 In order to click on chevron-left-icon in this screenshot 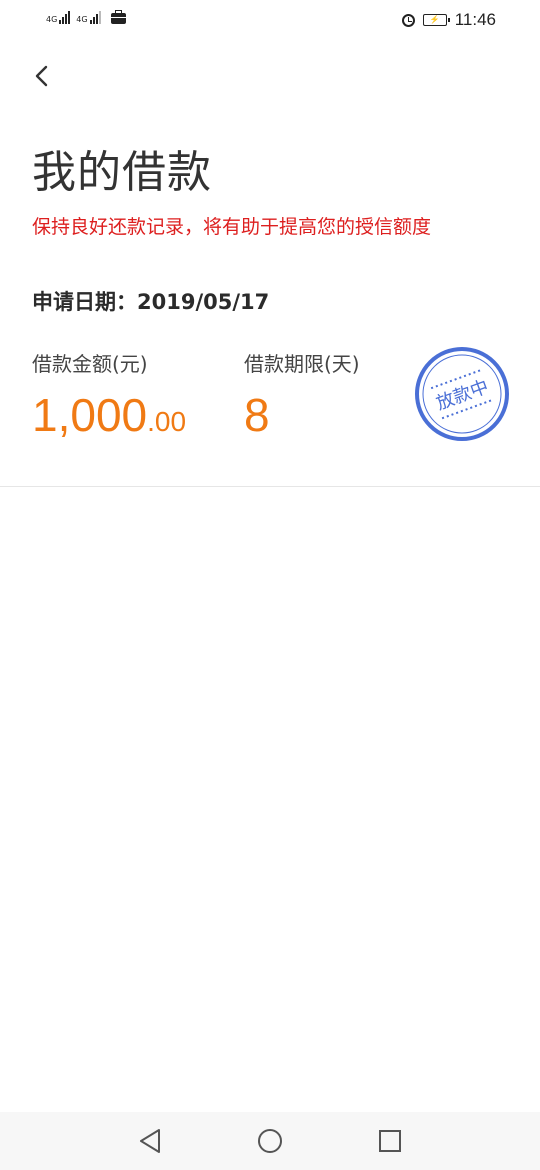, I will do `click(41, 76)`.